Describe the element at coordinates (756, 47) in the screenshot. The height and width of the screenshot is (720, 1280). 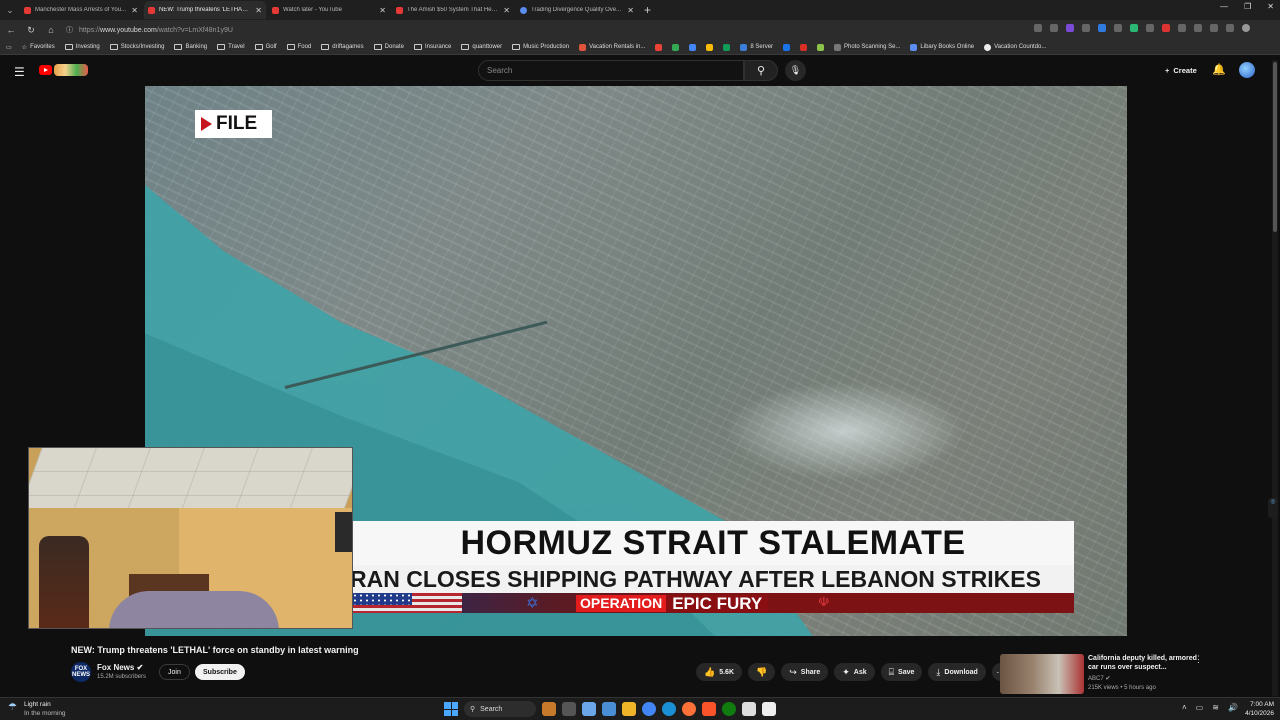
I see `bookmark-item: 8 Server` at that location.